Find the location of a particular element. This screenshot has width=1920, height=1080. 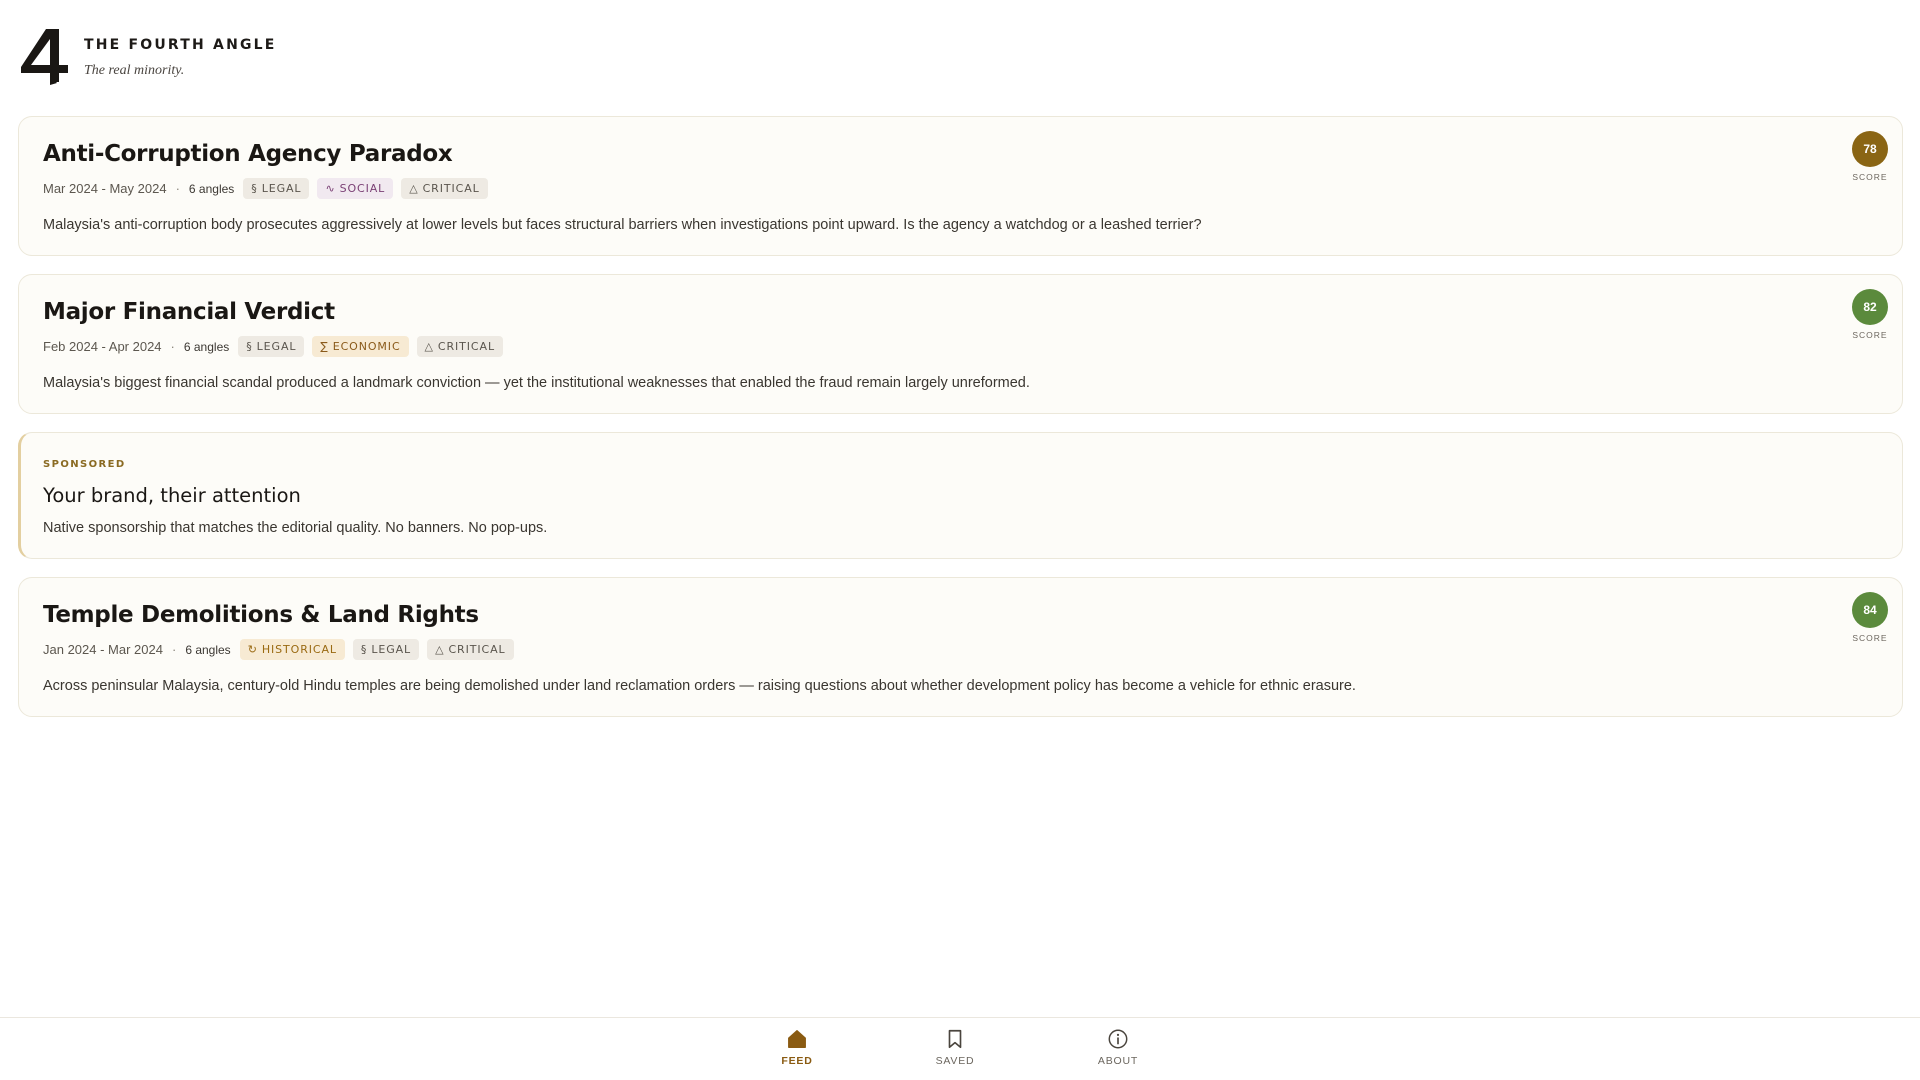

score-badge: 84 SCORE is located at coordinates (1870, 617).